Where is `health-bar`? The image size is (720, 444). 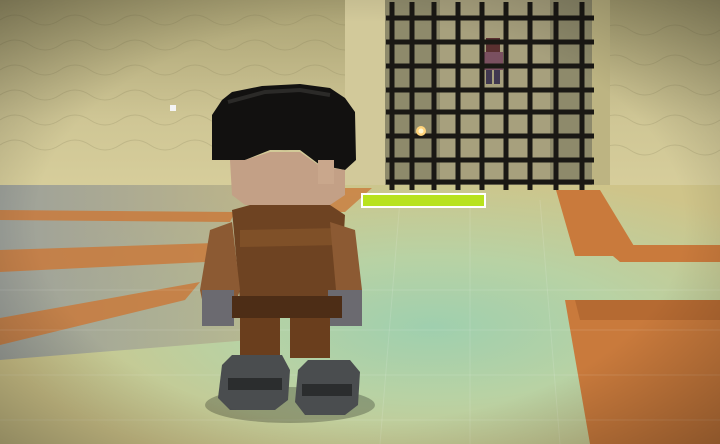
health-bar is located at coordinates (423, 200).